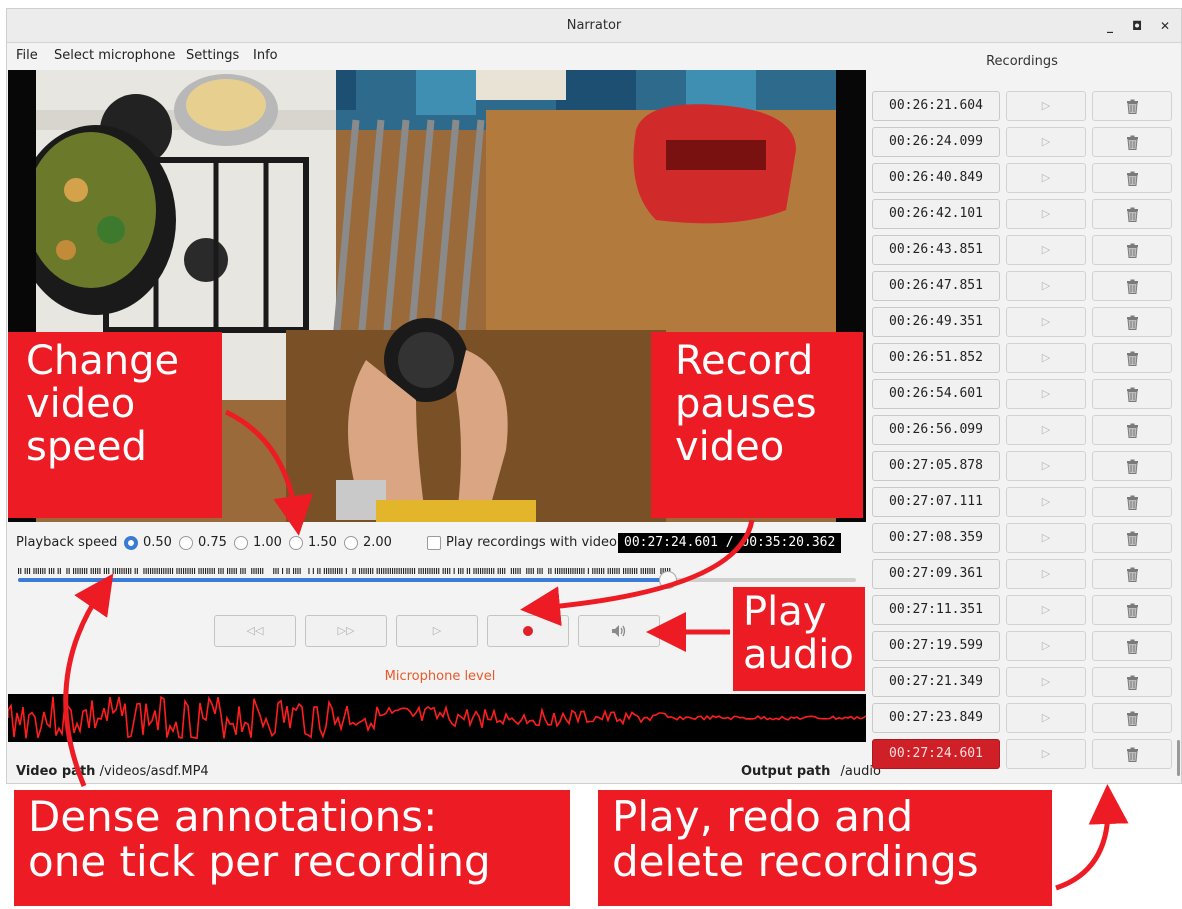 This screenshot has height=909, width=1182. I want to click on recording-row: 00:27:07.111 ▷, so click(1023, 502).